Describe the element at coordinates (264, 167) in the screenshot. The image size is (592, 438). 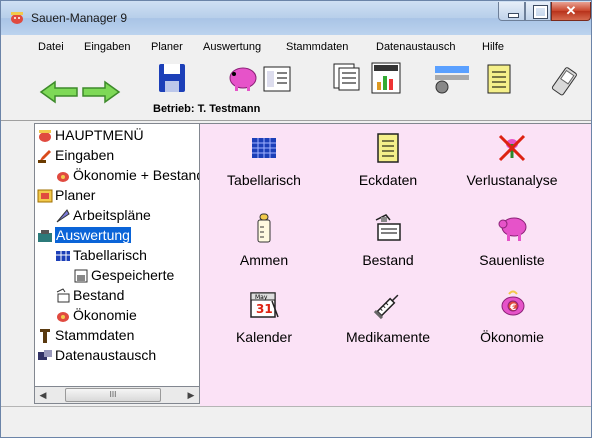
I see `grid-item-tabellarisch: Tabellarisch` at that location.